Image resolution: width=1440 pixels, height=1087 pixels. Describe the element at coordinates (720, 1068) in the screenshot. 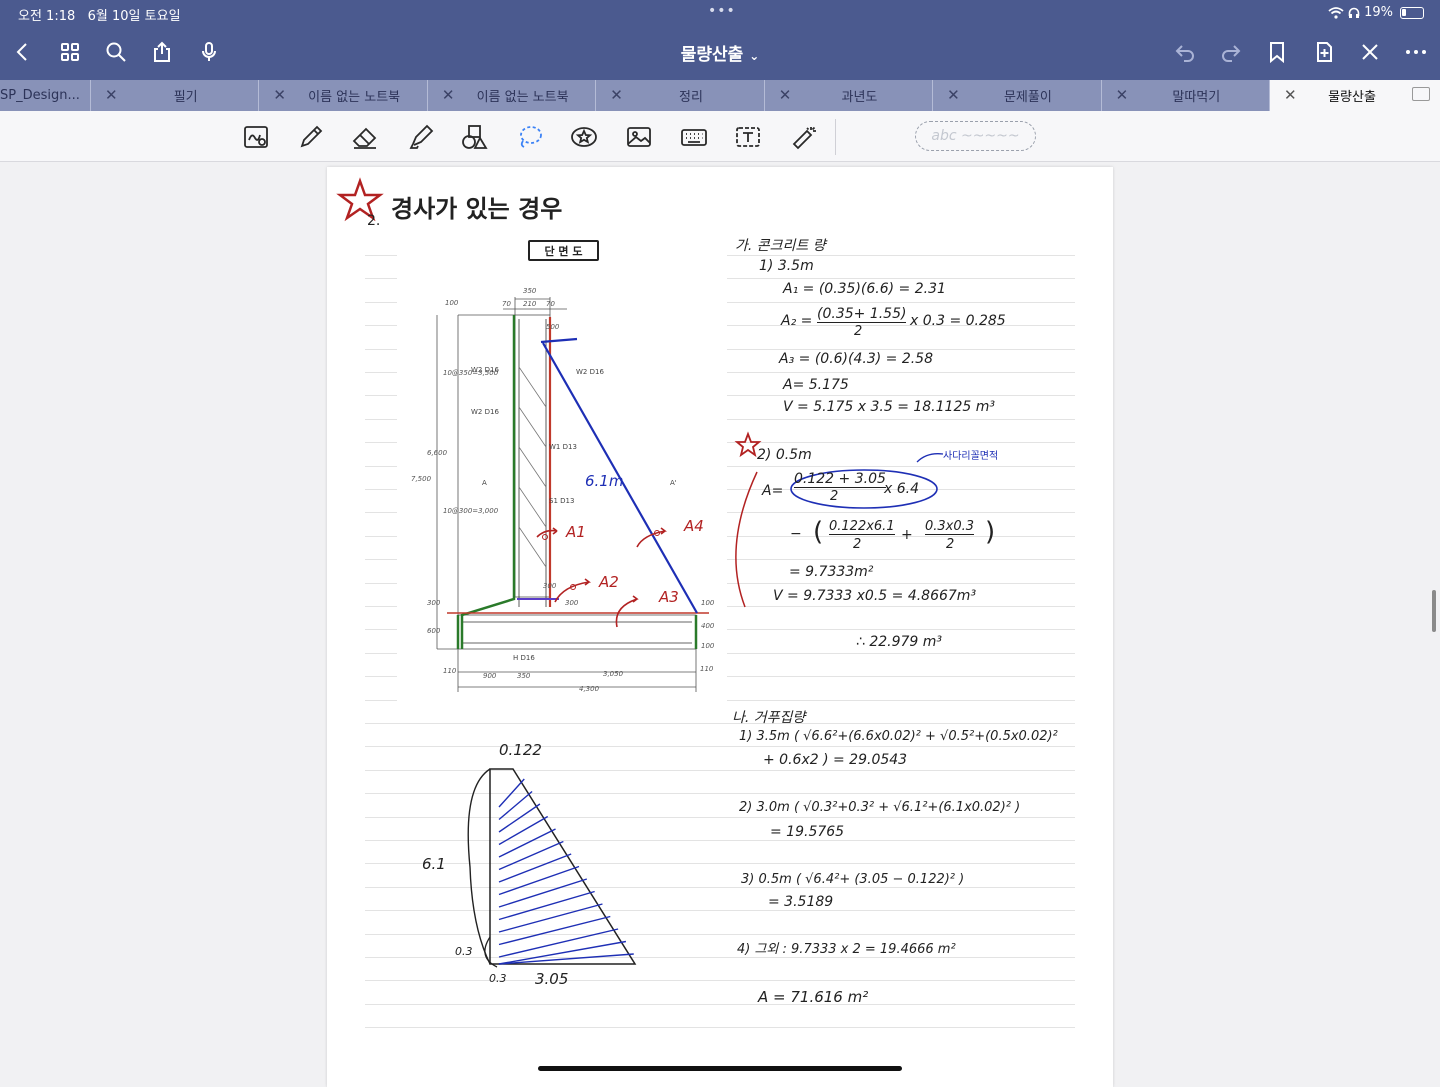

I see `home-indicator` at that location.